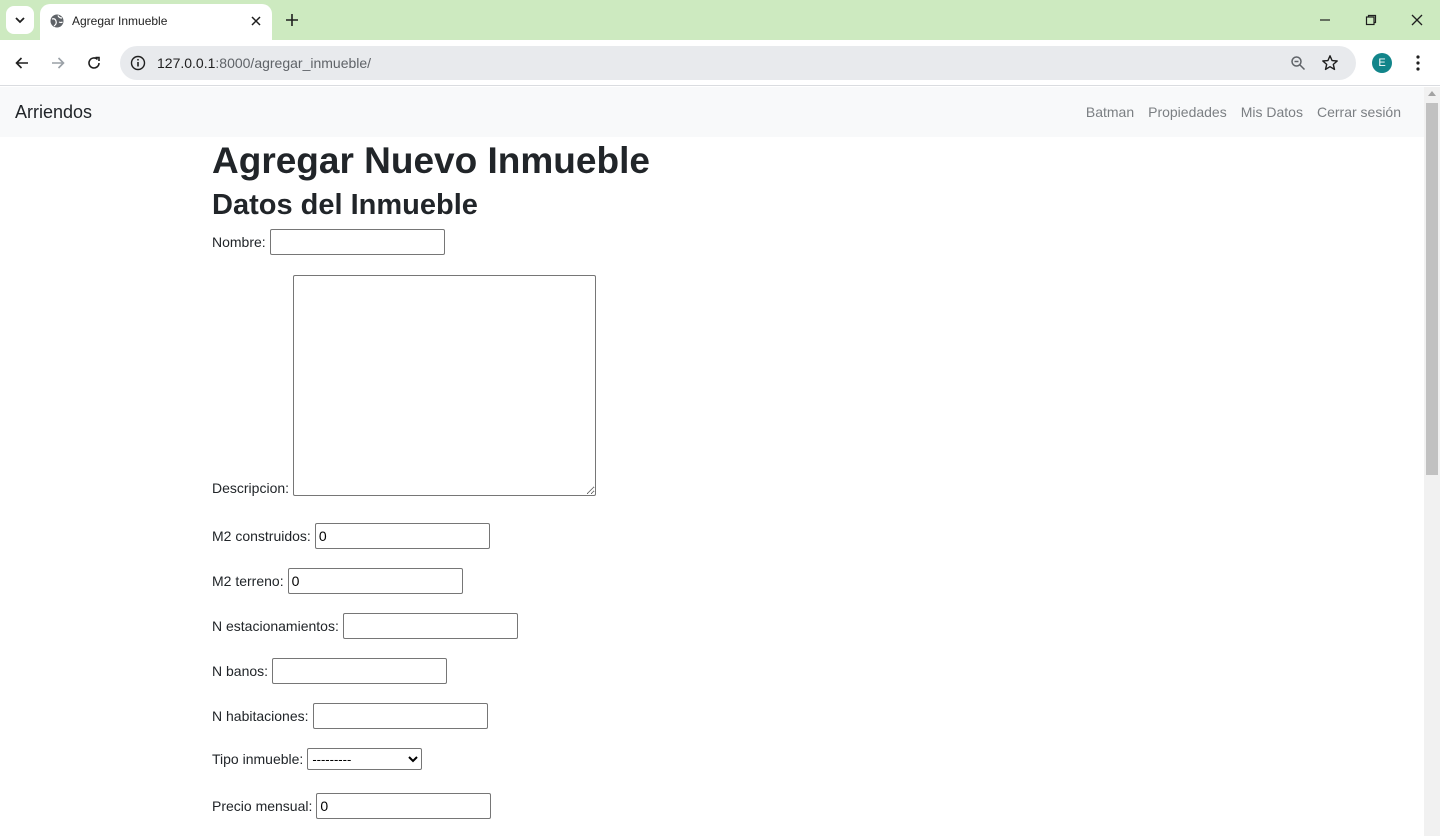  Describe the element at coordinates (1187, 112) in the screenshot. I see `nav-link-propiedades: Propiedades` at that location.